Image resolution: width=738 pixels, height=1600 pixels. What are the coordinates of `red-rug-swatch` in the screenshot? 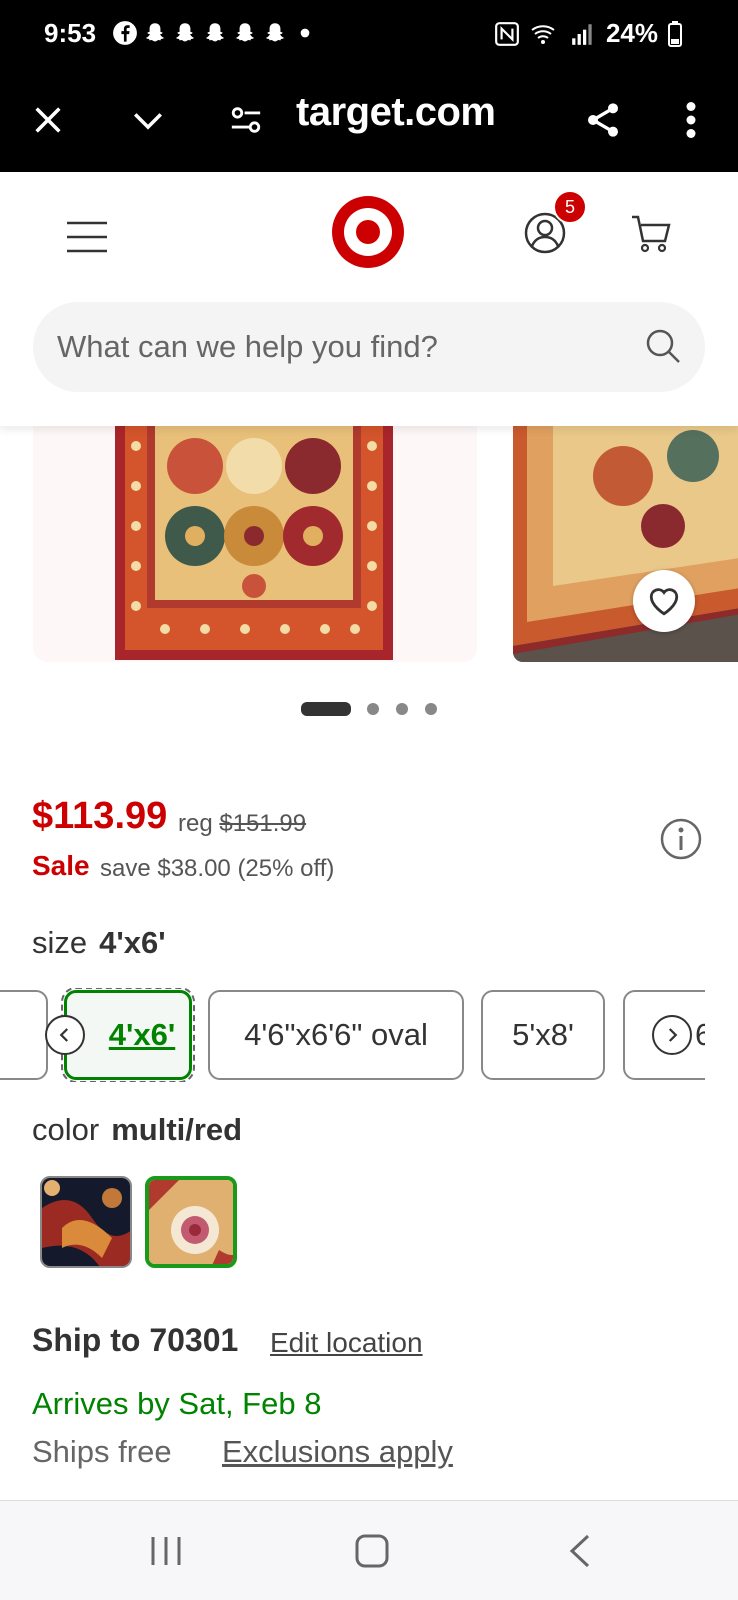 It's located at (191, 1222).